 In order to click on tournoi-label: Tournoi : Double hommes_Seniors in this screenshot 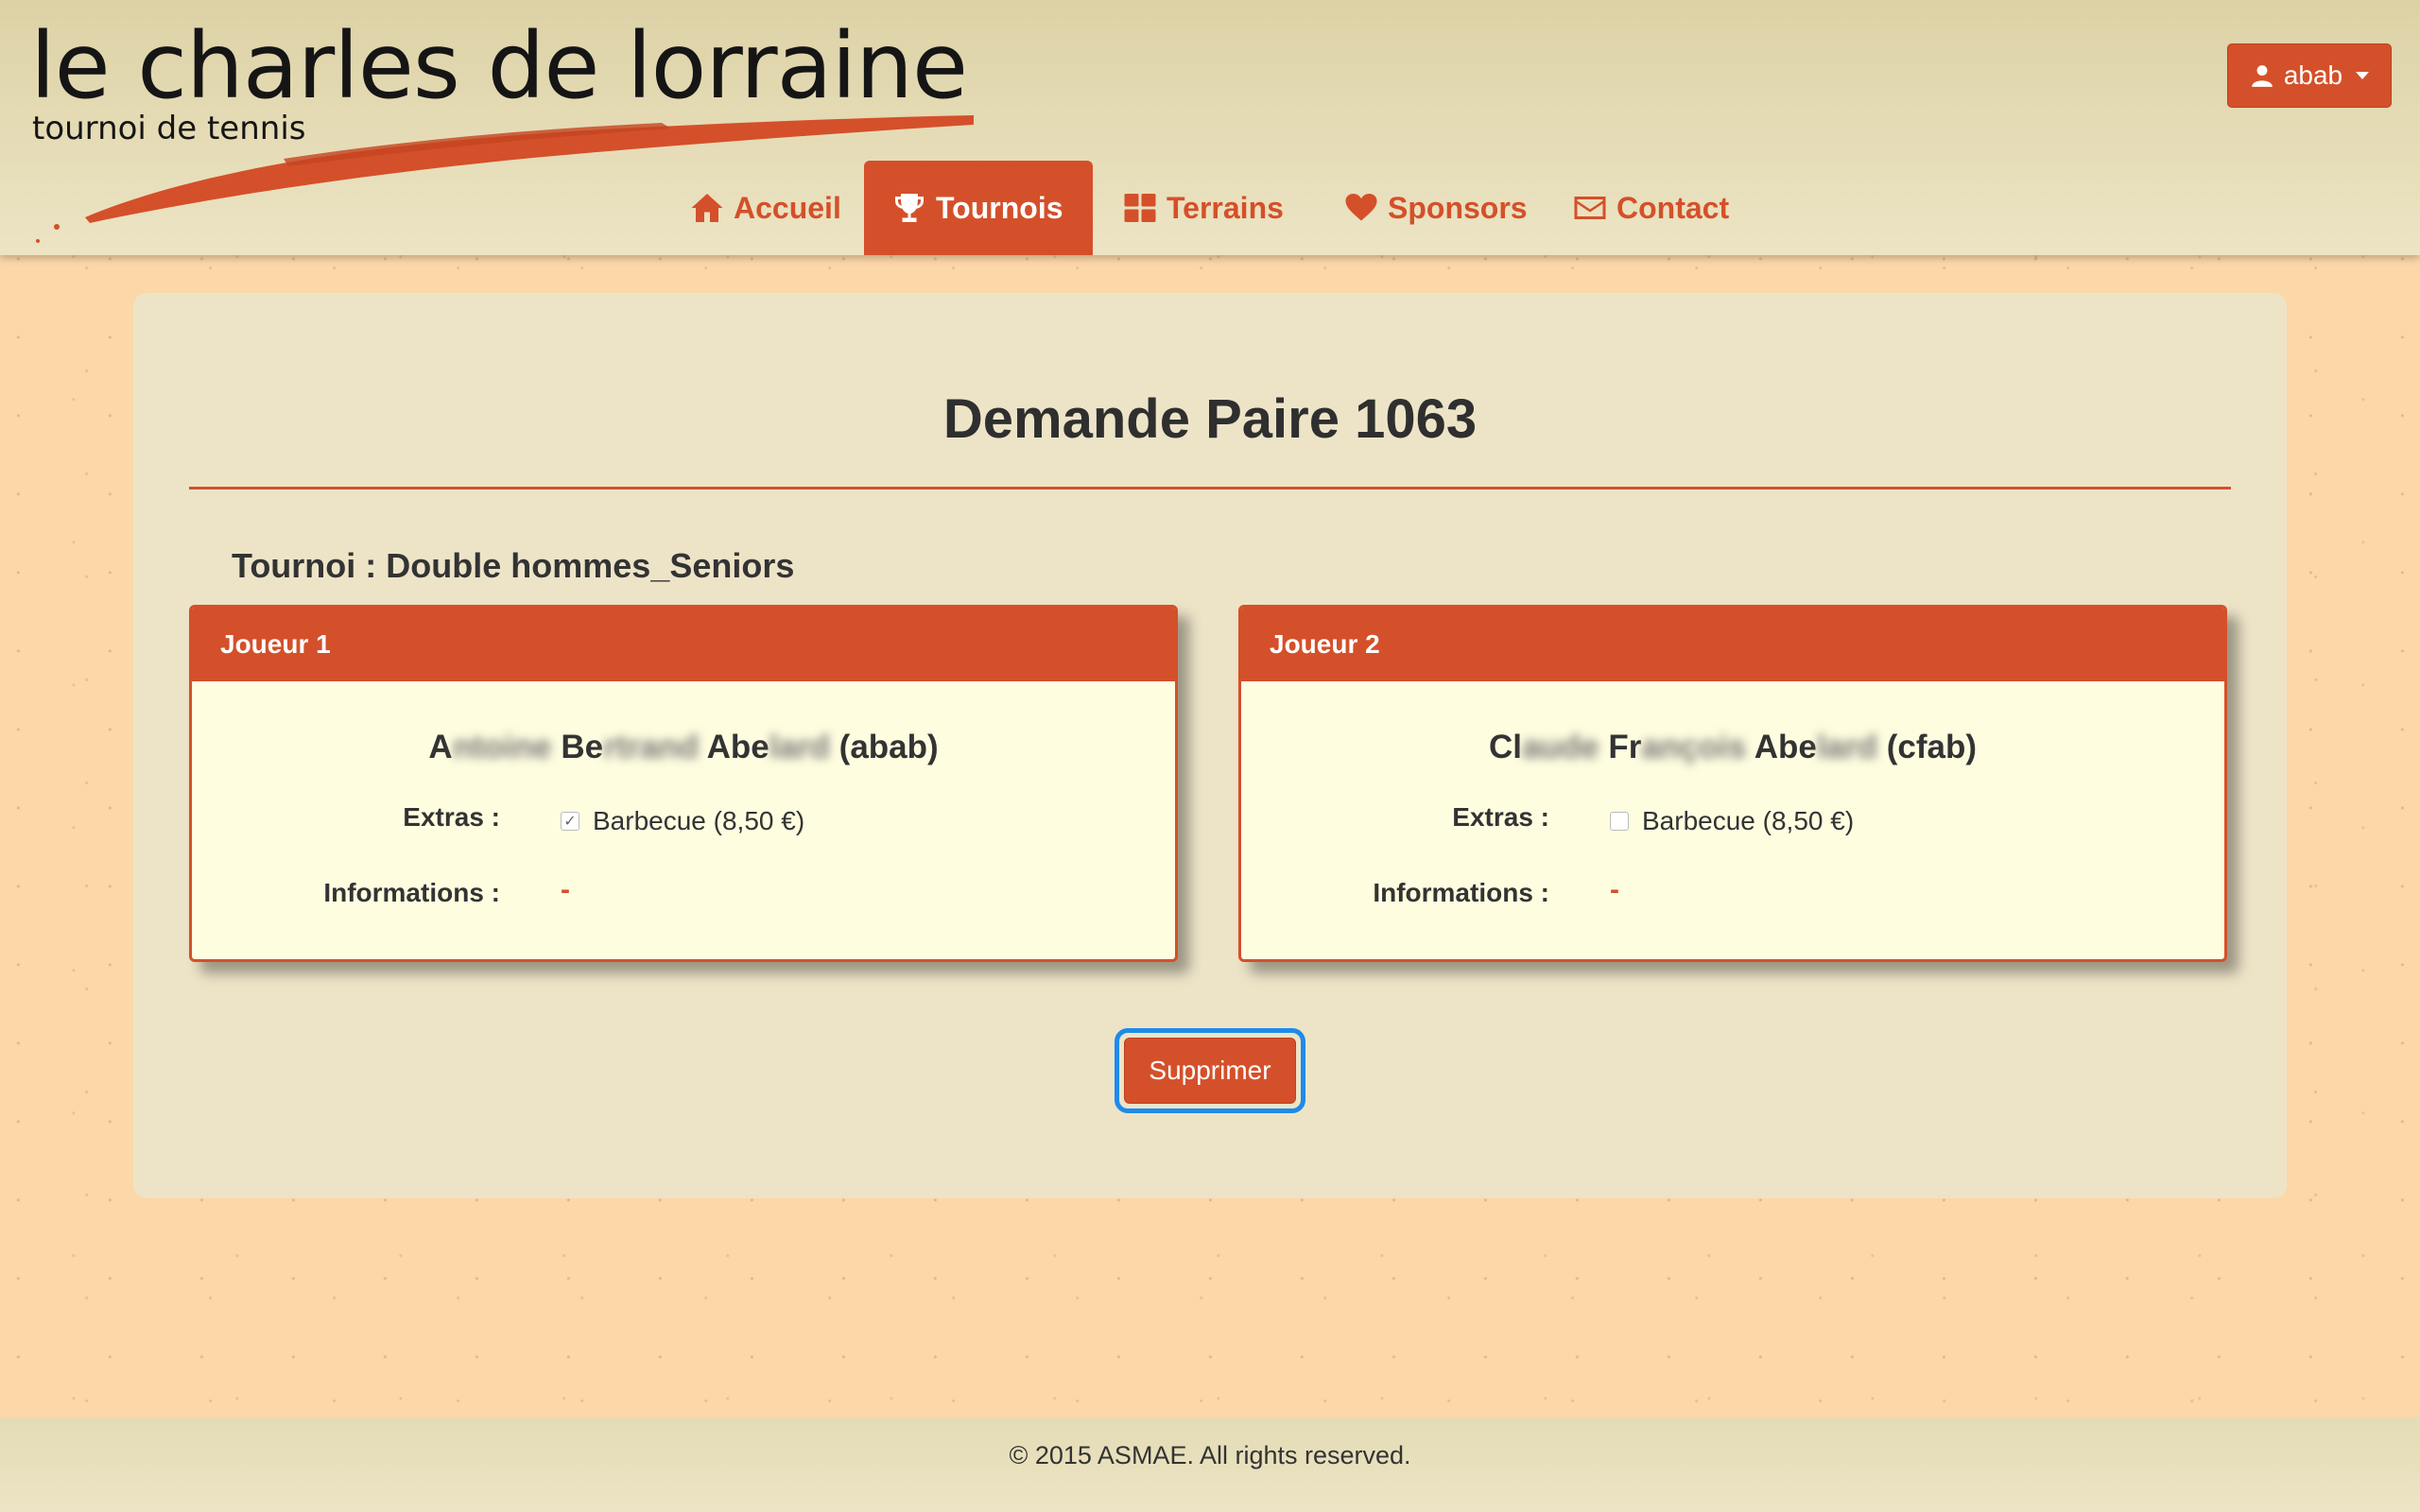, I will do `click(513, 565)`.